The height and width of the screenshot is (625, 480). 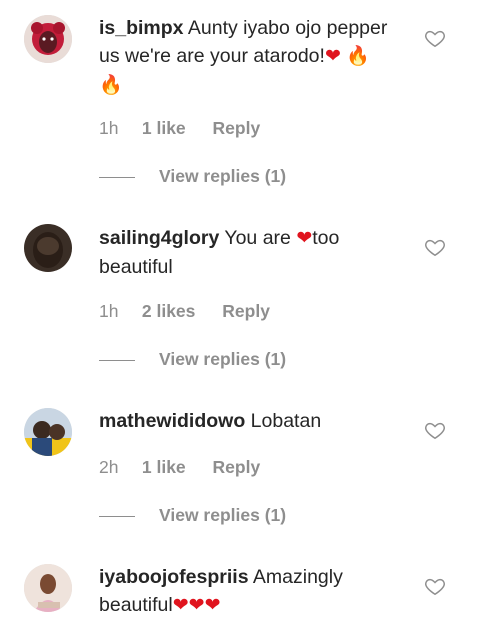 I want to click on username: iyaboojofespriis, so click(x=174, y=577).